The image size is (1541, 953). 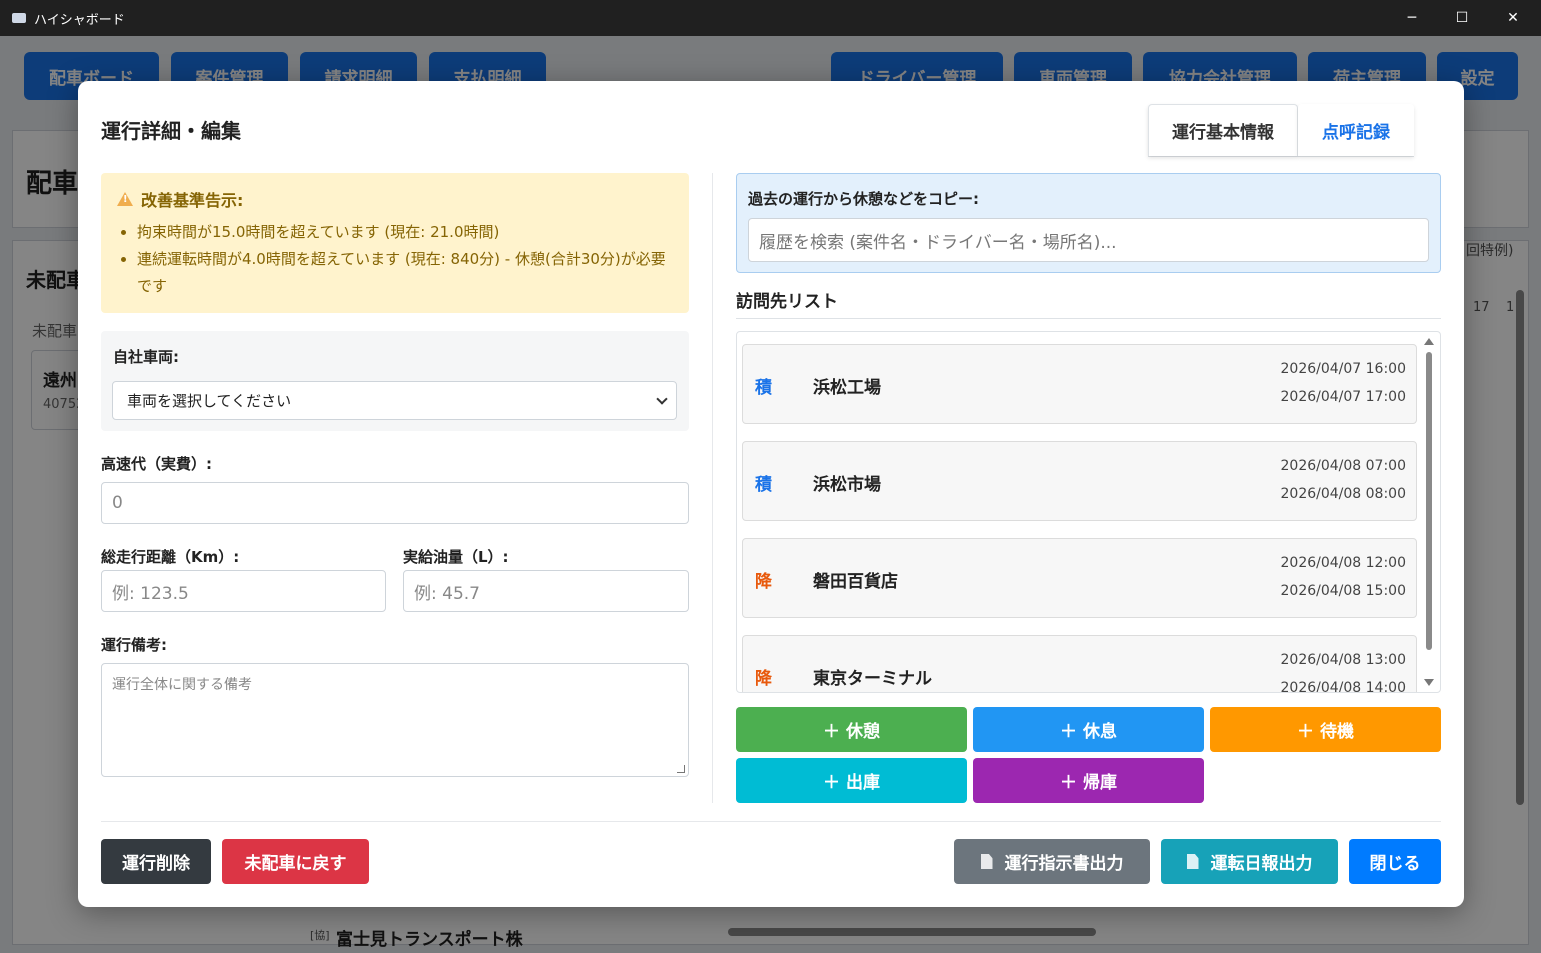 What do you see at coordinates (1356, 130) in the screenshot?
I see `tab-roll-call-record: 点呼記録` at bounding box center [1356, 130].